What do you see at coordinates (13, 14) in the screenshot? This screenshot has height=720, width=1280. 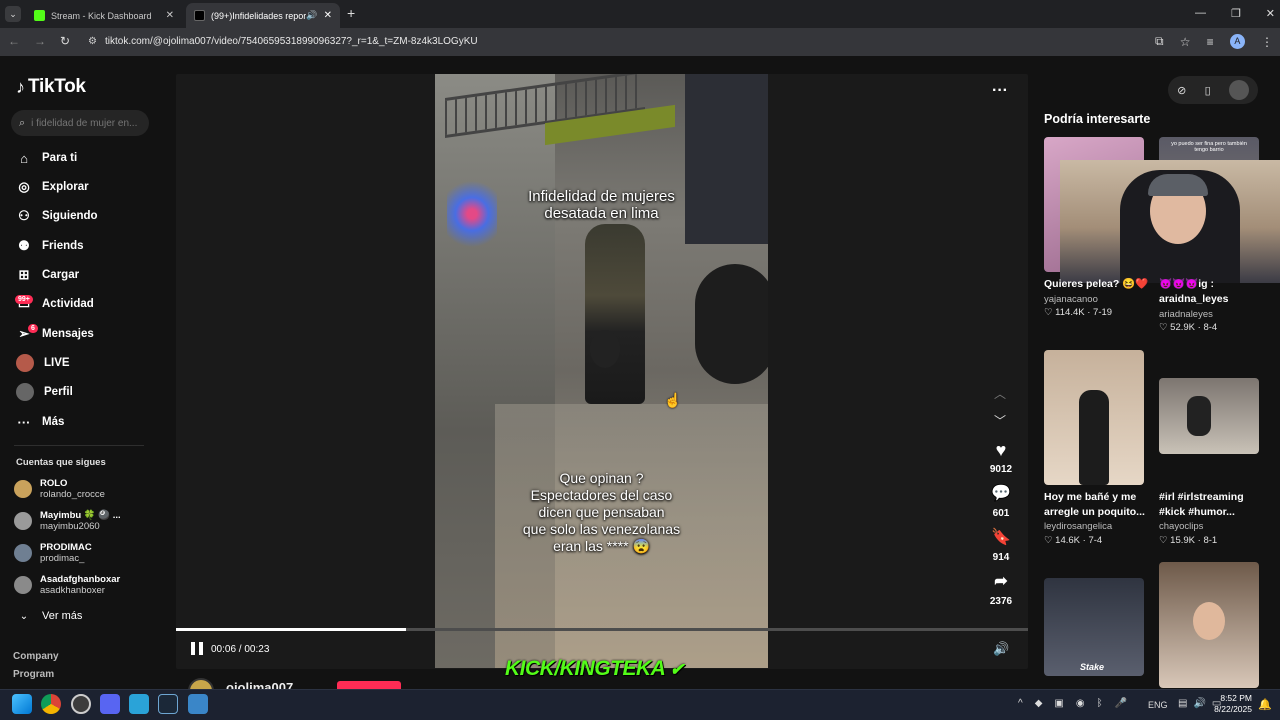 I see `tab-search-button: ⌄` at bounding box center [13, 14].